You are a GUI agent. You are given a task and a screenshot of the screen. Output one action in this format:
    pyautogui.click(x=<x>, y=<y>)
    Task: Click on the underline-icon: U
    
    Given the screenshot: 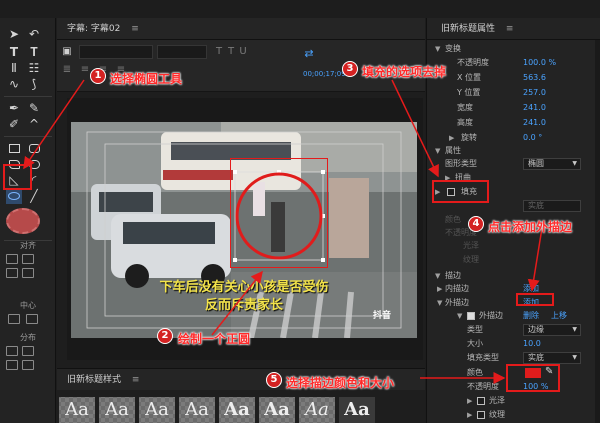 What is the action you would take?
    pyautogui.click(x=243, y=52)
    